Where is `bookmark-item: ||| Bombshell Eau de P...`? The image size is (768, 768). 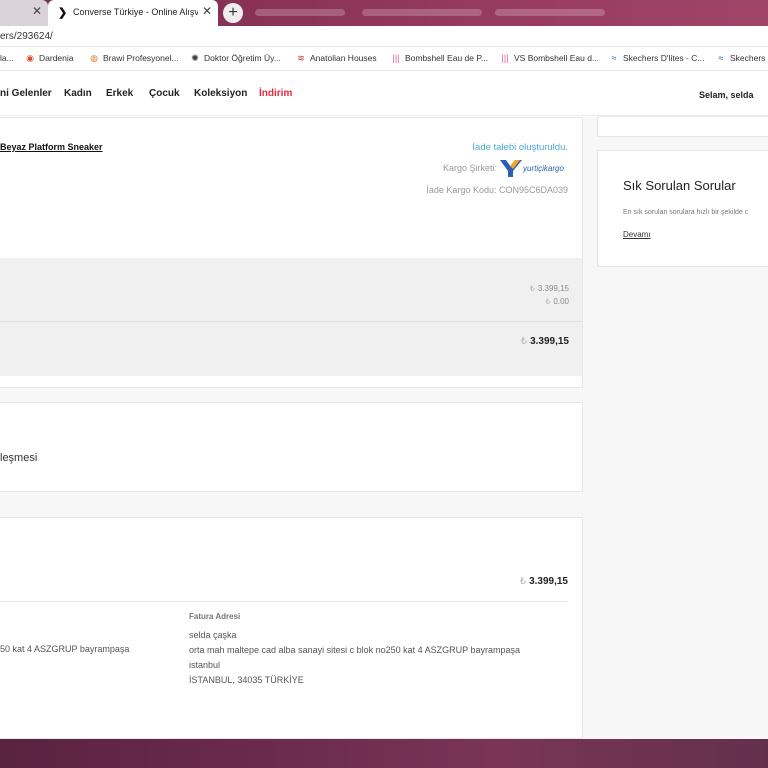
bookmark-item: ||| Bombshell Eau de P... is located at coordinates (439, 58).